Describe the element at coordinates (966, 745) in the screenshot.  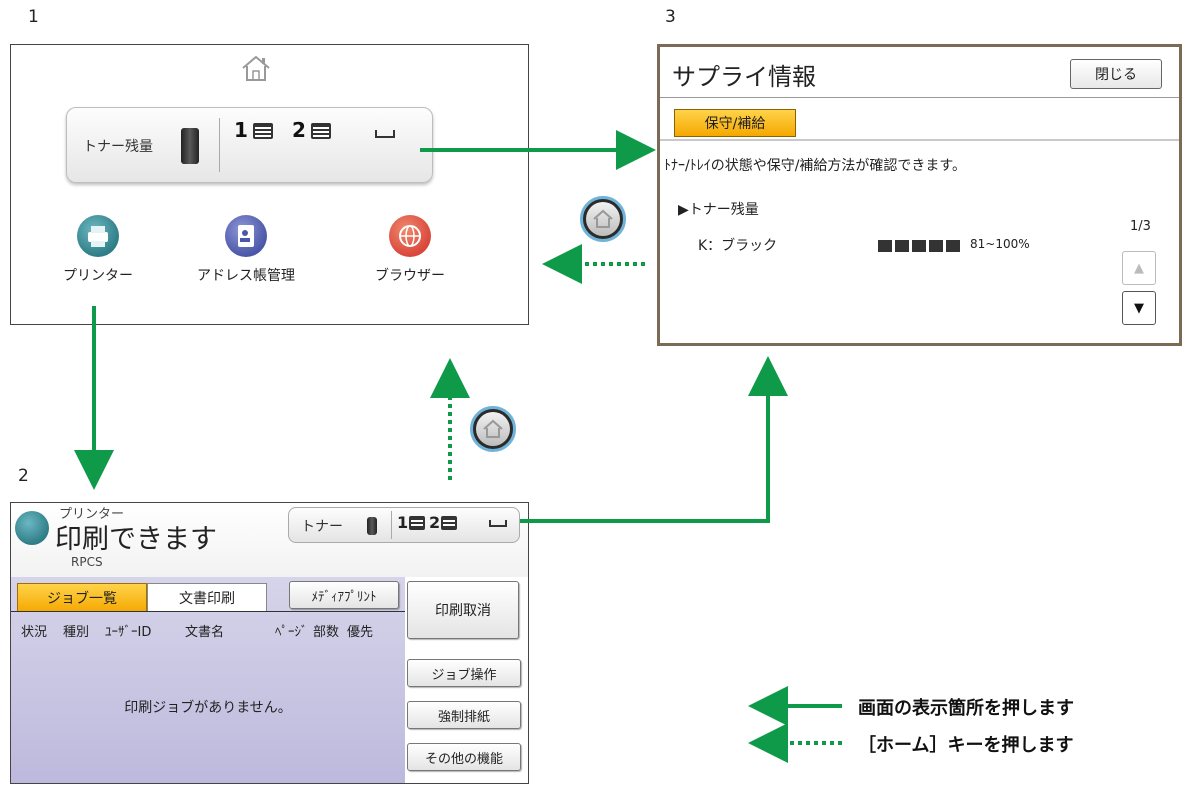
I see `legend-dotted-text: ［ホーム］キーを押します` at that location.